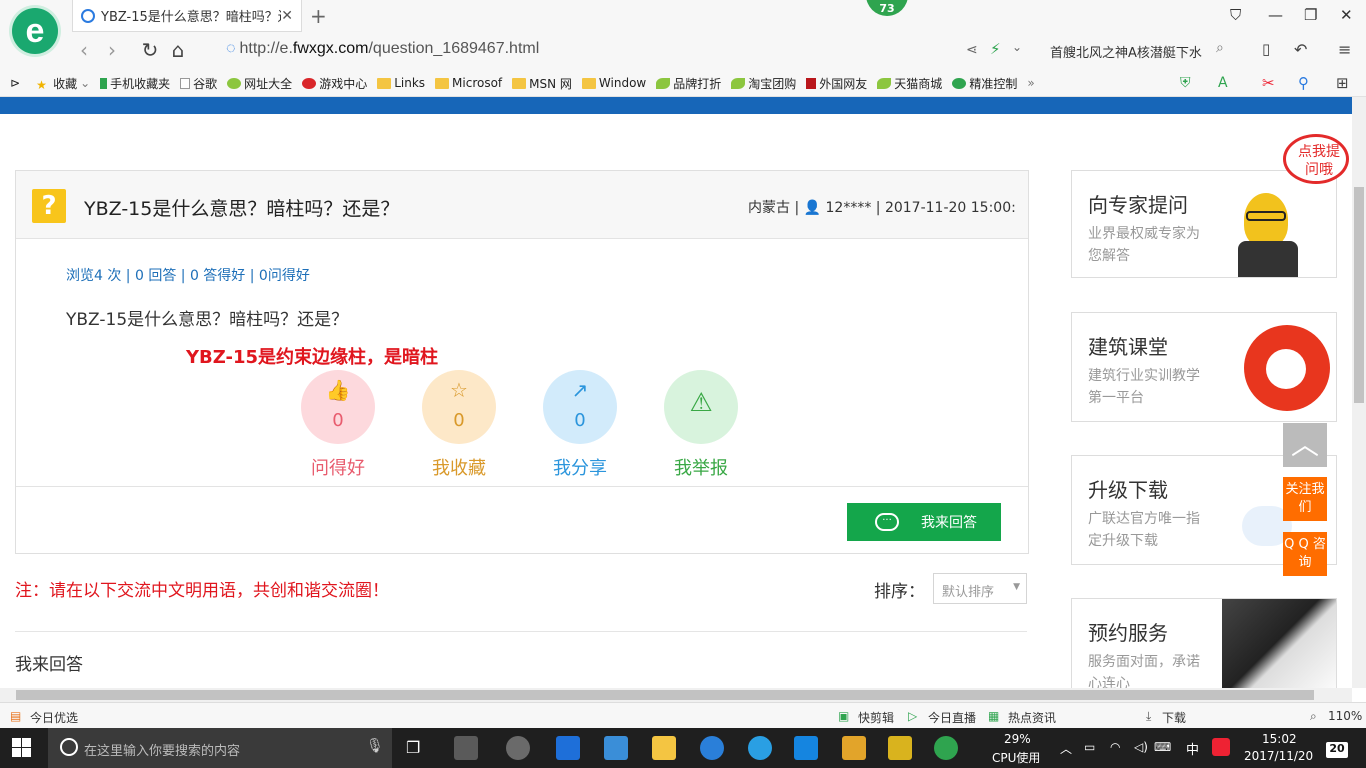 The image size is (1366, 768). What do you see at coordinates (1185, 83) in the screenshot?
I see `shield-icon: ⛨` at bounding box center [1185, 83].